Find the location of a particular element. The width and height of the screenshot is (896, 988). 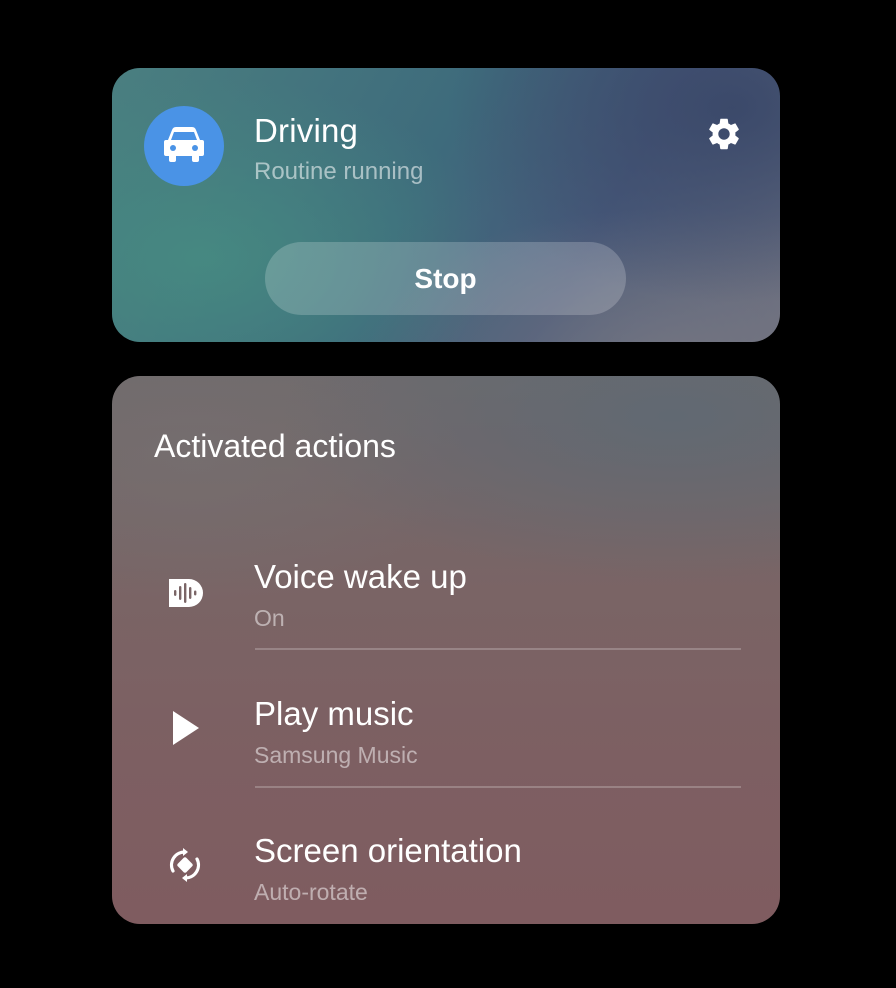

action-value: Auto-rotate is located at coordinates (311, 892).